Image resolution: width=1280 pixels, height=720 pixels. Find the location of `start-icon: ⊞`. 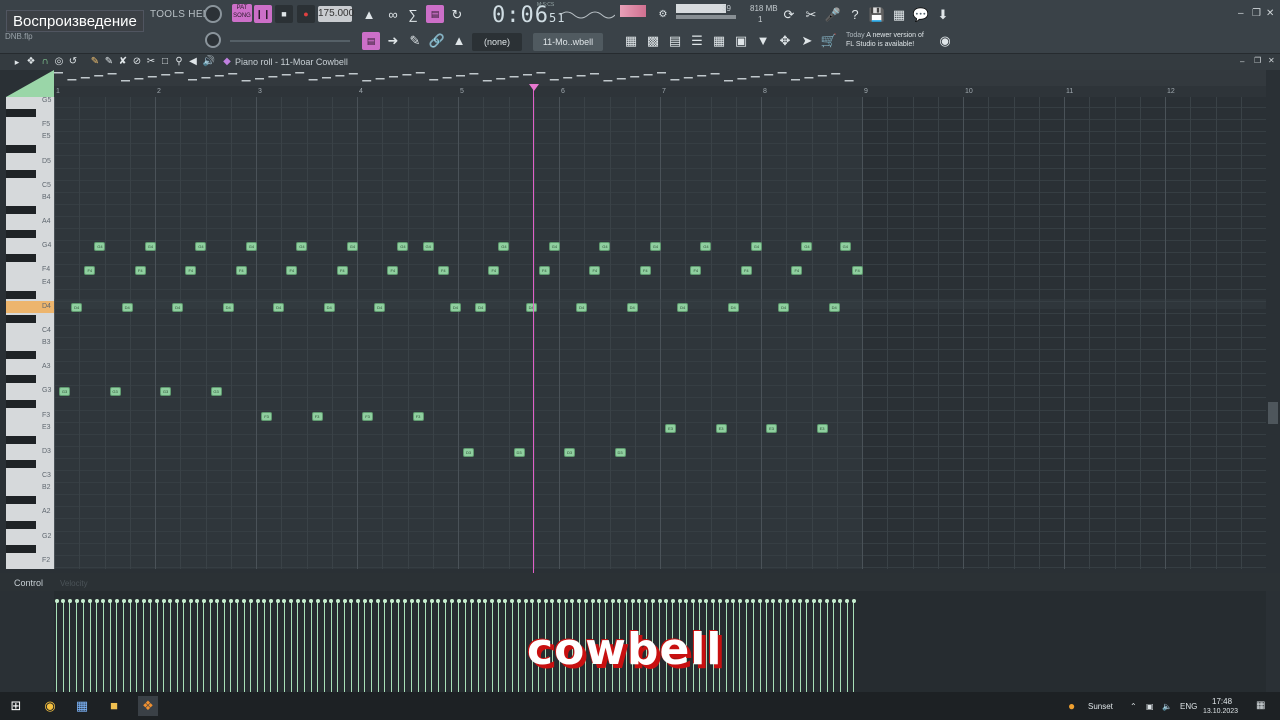

start-icon: ⊞ is located at coordinates (16, 706).